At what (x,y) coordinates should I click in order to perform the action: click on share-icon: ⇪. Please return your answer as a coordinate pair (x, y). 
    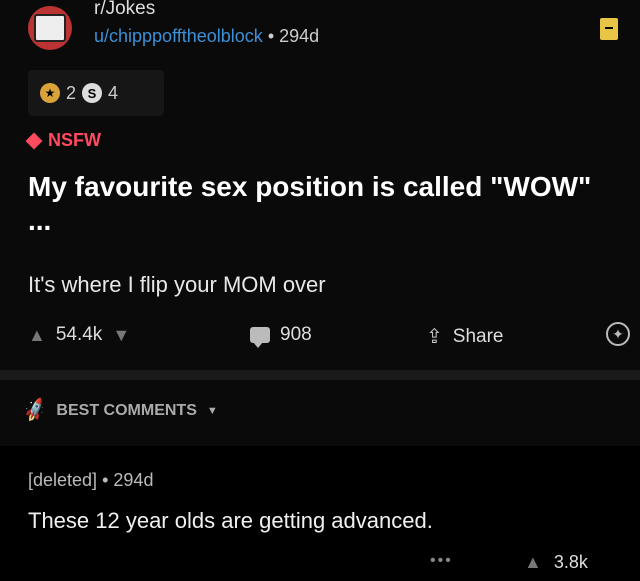
    Looking at the image, I should click on (434, 337).